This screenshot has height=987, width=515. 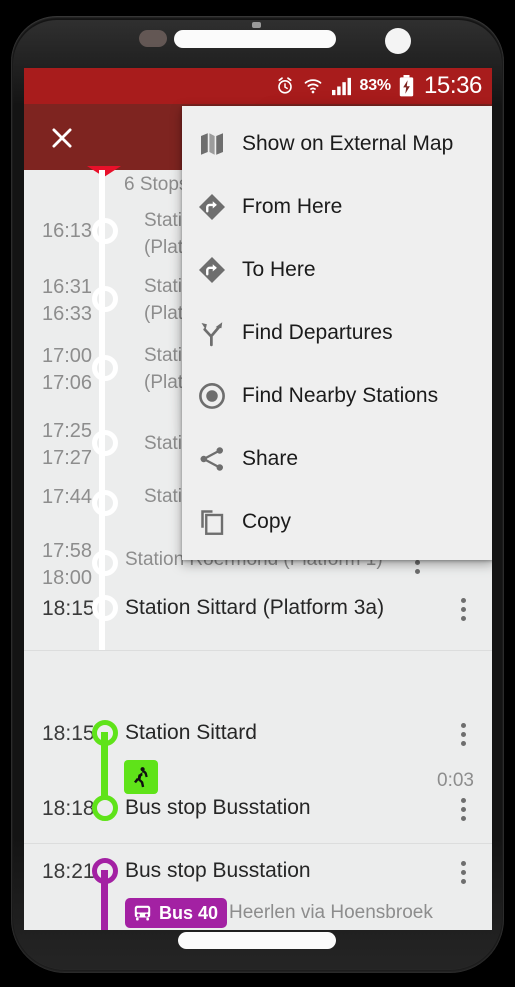 I want to click on train-stops-count: 6 Stops, so click(x=156, y=185).